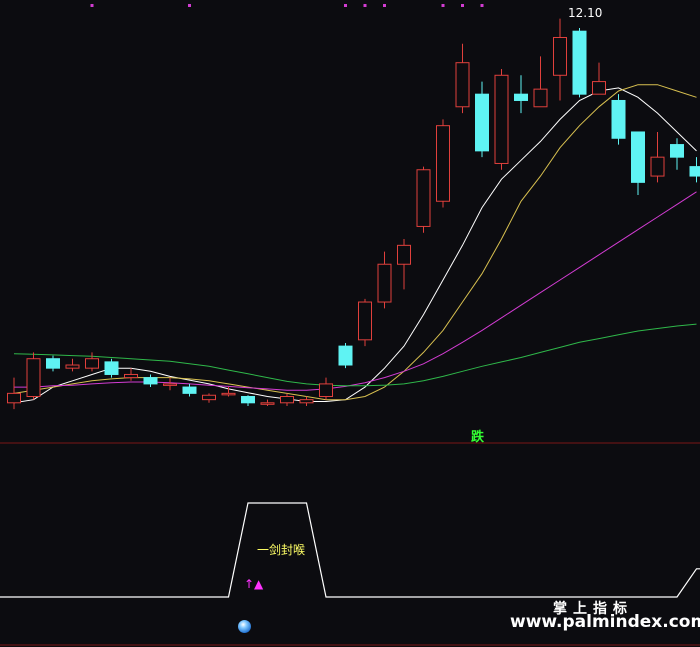 The image size is (700, 647). What do you see at coordinates (478, 437) in the screenshot?
I see `signal-label: 跌` at bounding box center [478, 437].